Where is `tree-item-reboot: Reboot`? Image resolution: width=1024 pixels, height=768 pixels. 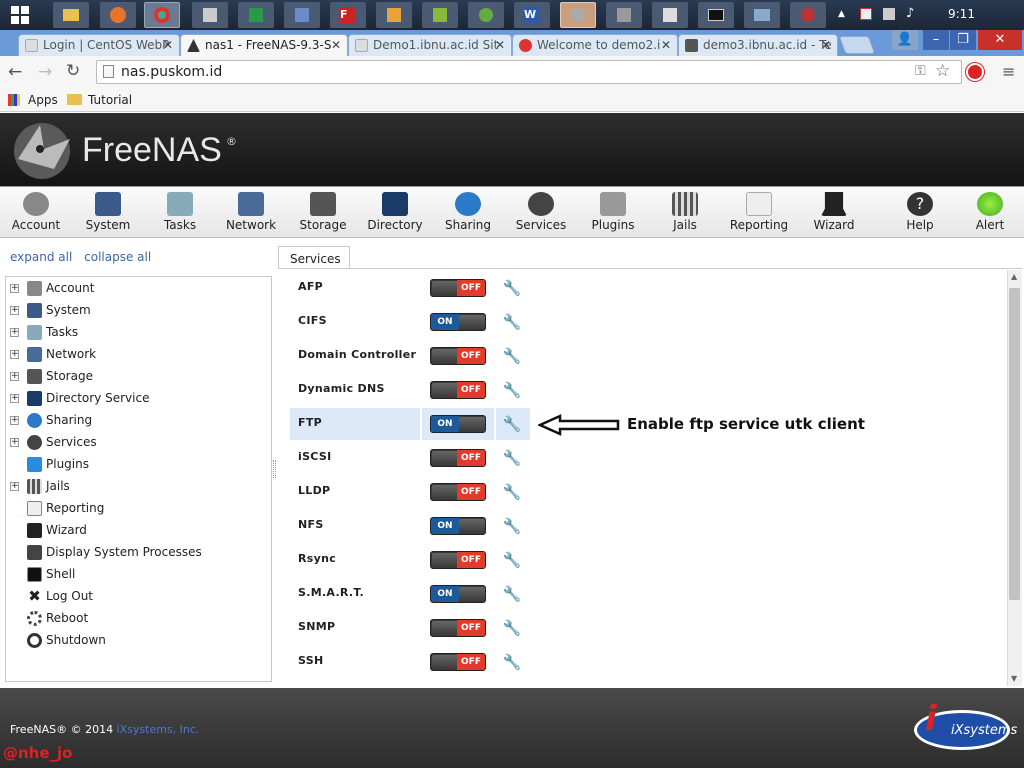
tree-item-reboot: Reboot is located at coordinates (136, 619).